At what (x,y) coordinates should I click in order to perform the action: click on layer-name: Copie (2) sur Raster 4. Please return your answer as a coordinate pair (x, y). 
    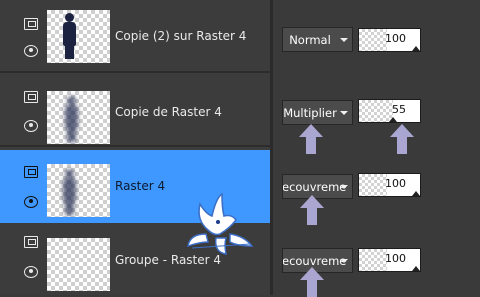
    Looking at the image, I should click on (181, 36).